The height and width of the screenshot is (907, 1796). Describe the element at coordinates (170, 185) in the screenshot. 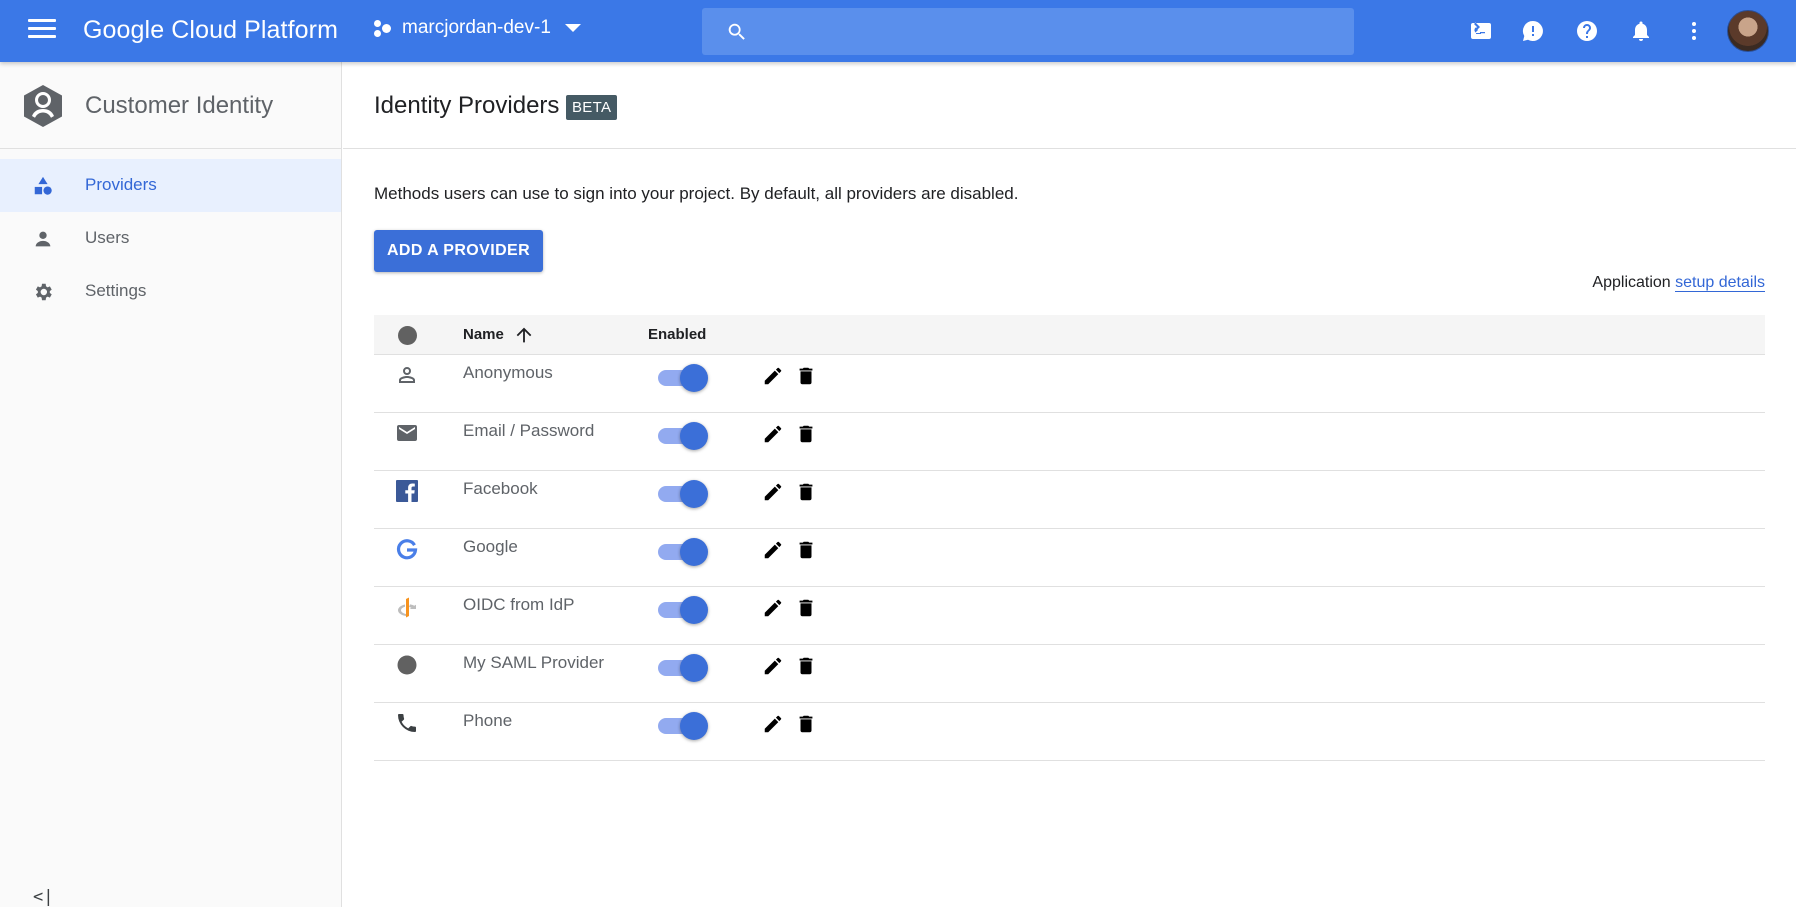

I see `sidebar-item-providers: Providers` at that location.